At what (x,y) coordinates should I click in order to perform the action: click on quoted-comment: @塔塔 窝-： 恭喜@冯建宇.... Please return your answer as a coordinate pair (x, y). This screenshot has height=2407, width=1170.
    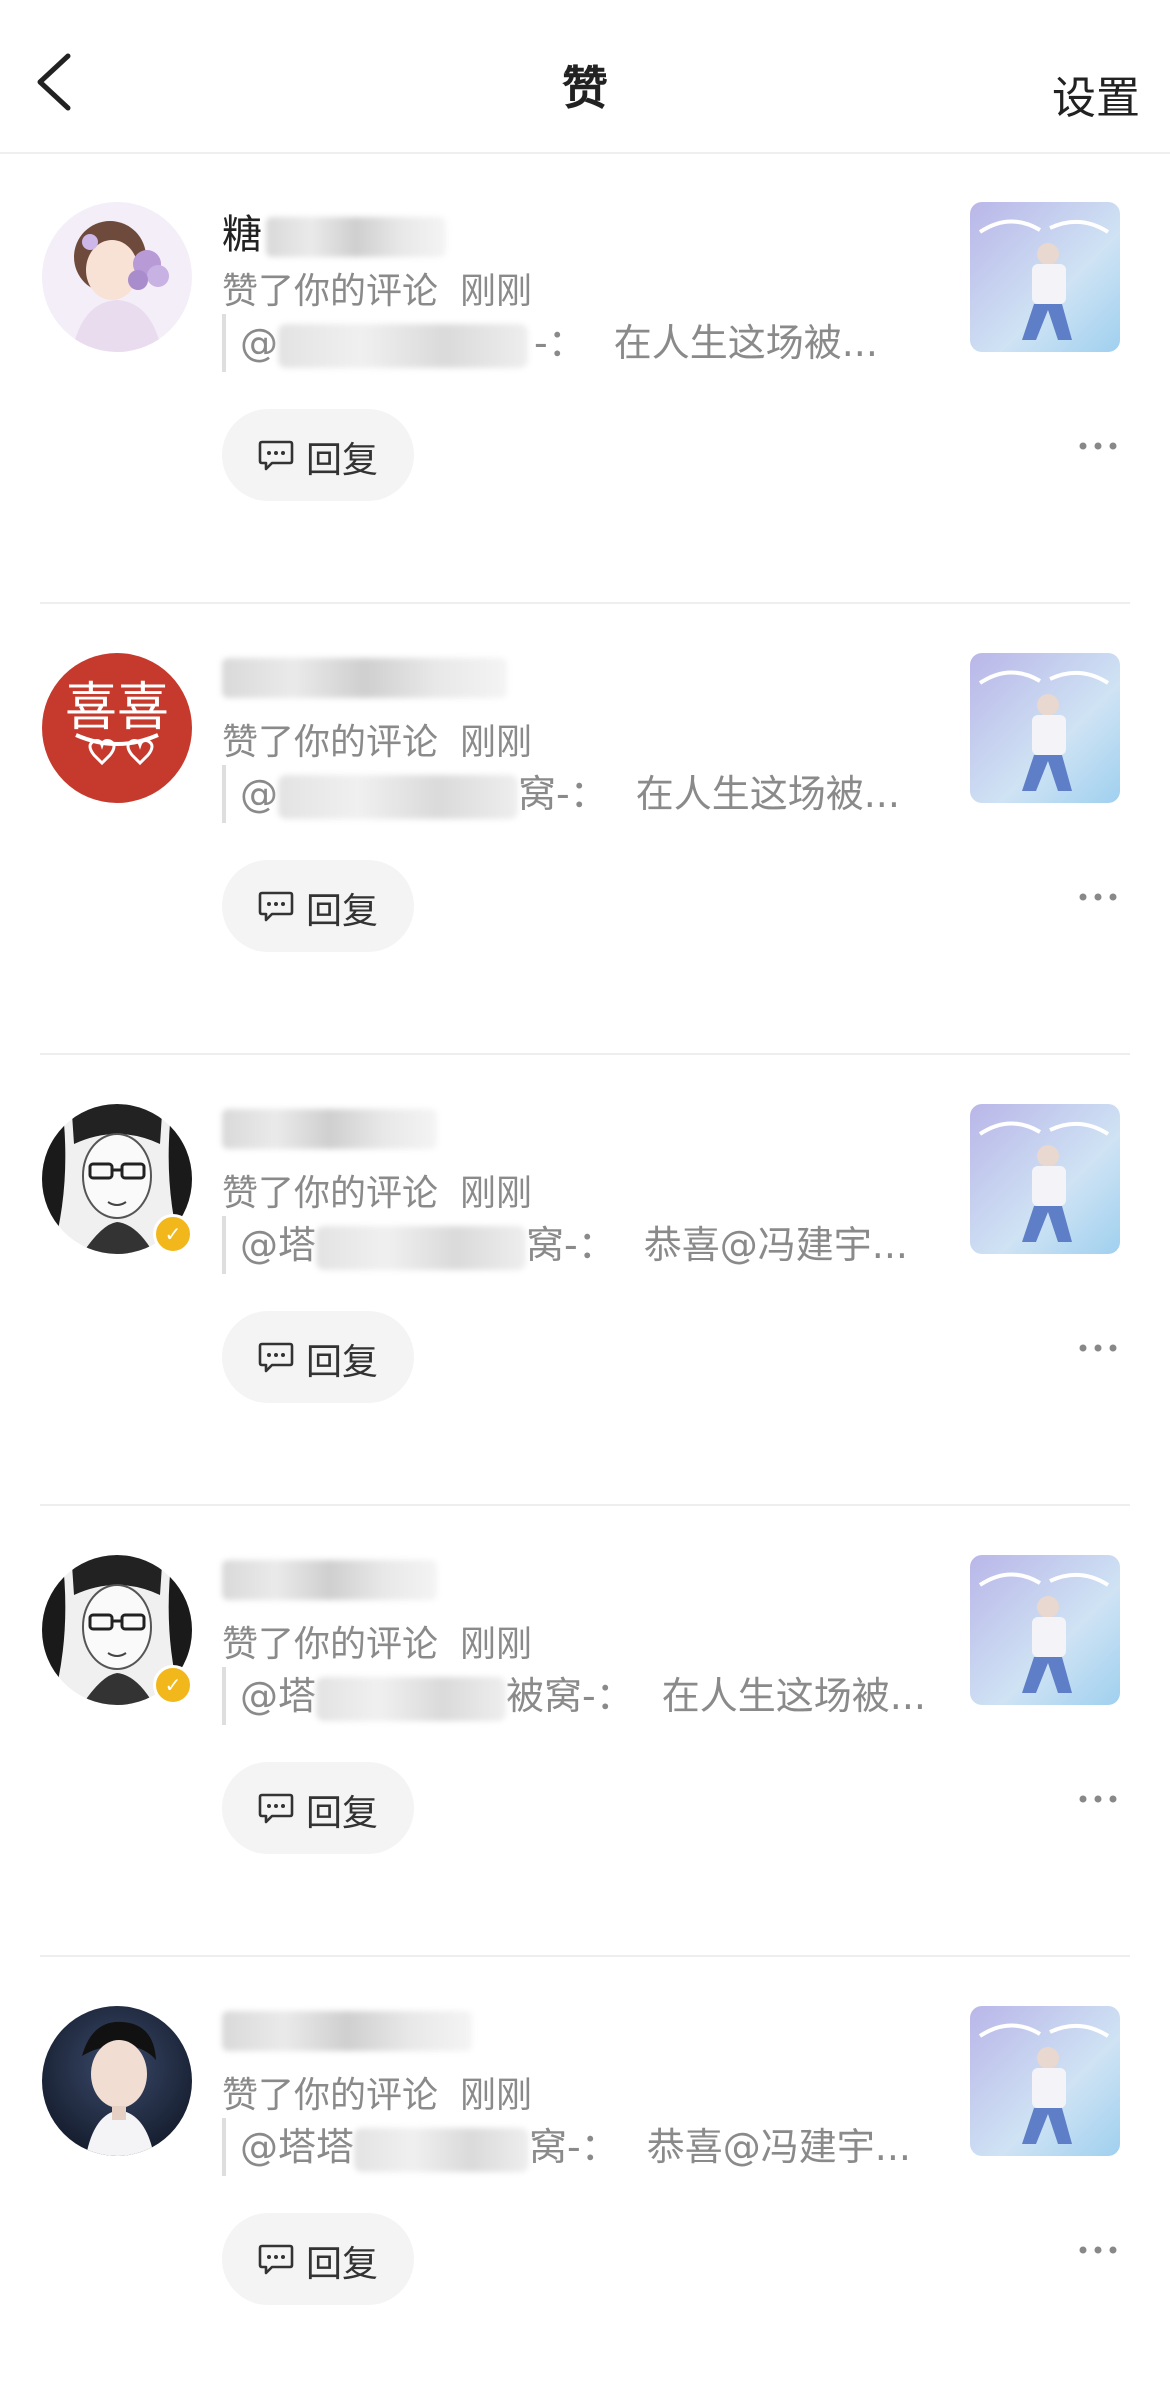
    Looking at the image, I should click on (566, 2147).